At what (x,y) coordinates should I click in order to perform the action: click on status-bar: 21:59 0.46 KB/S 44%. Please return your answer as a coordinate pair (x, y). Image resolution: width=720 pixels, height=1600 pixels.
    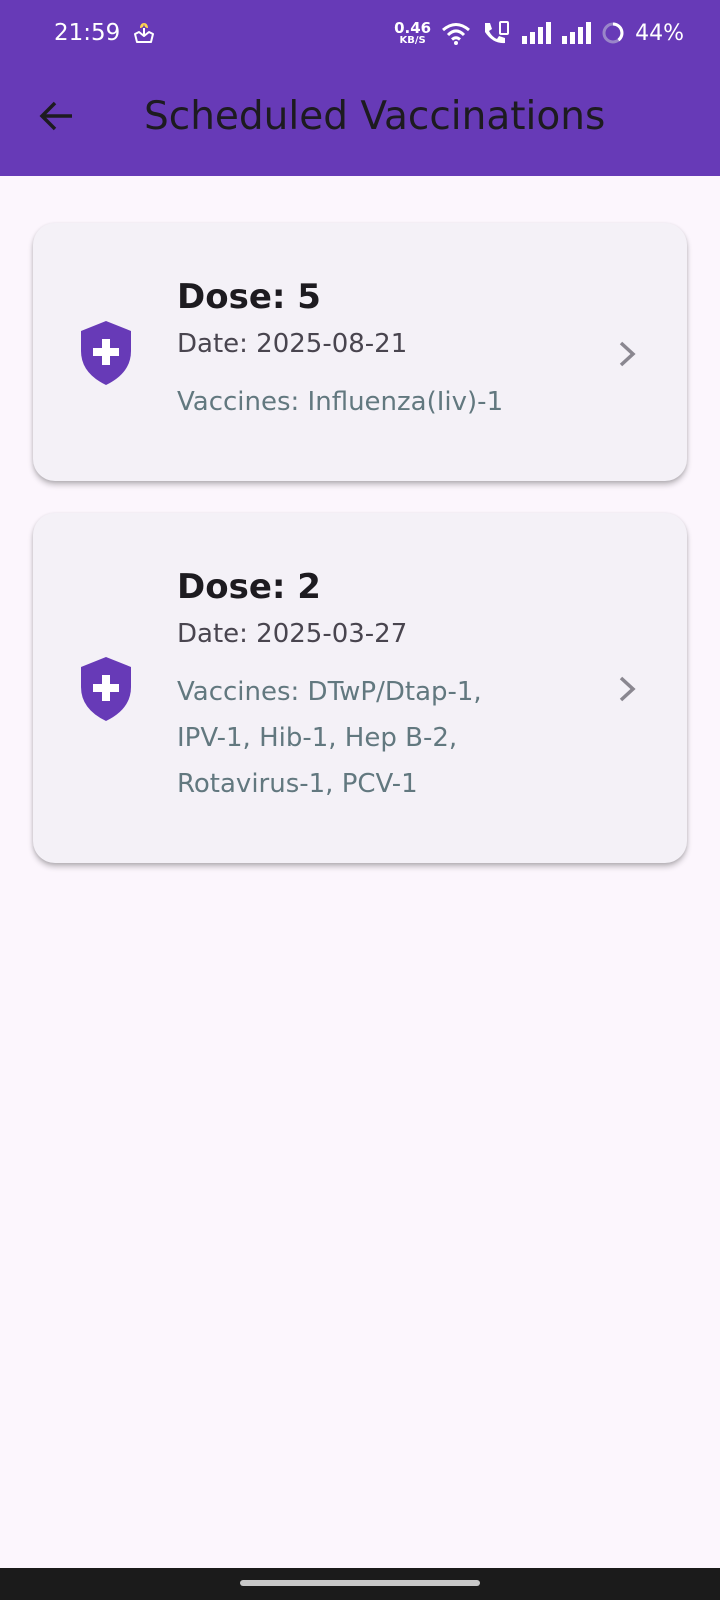
    Looking at the image, I should click on (360, 33).